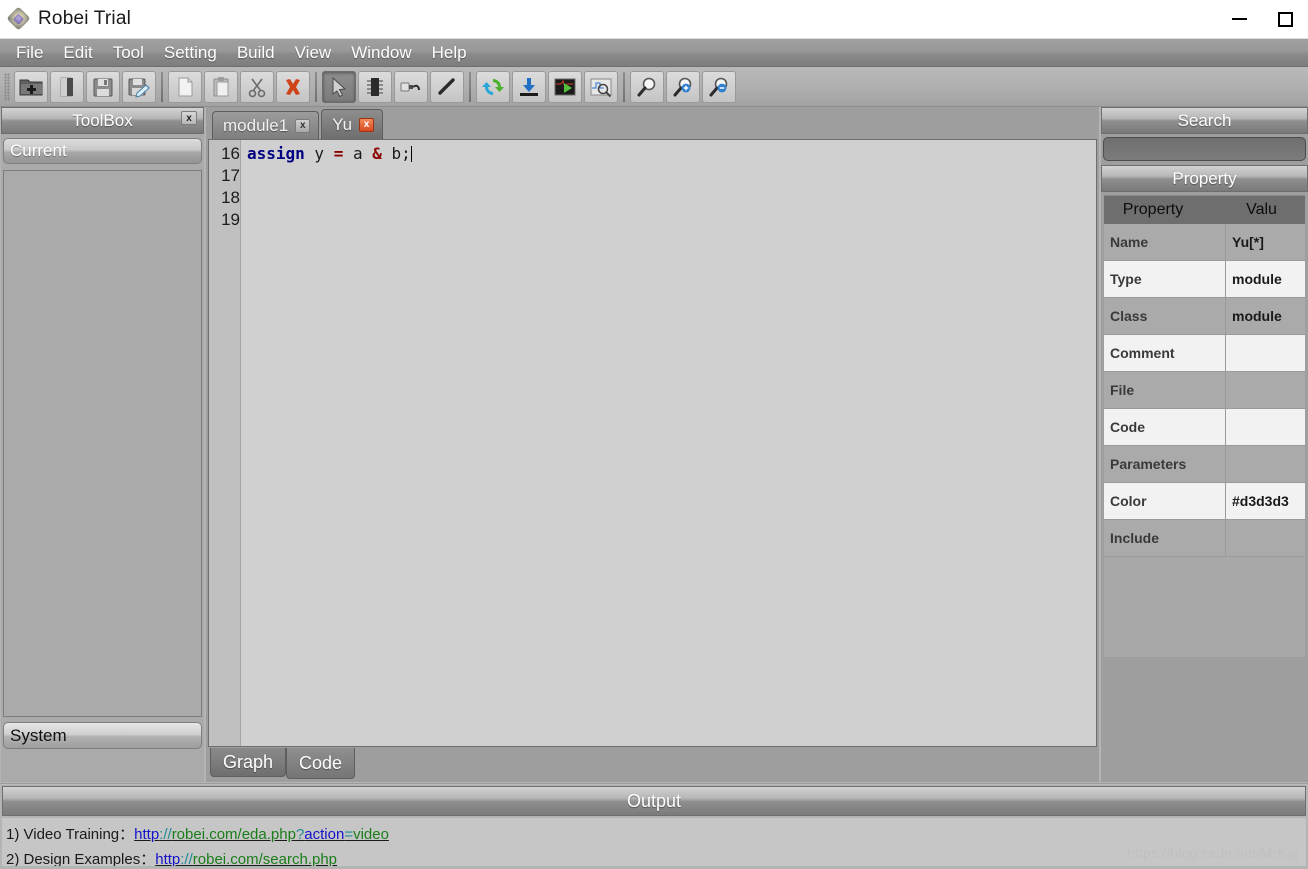  Describe the element at coordinates (29, 53) in the screenshot. I see `menu-item-file: File` at that location.